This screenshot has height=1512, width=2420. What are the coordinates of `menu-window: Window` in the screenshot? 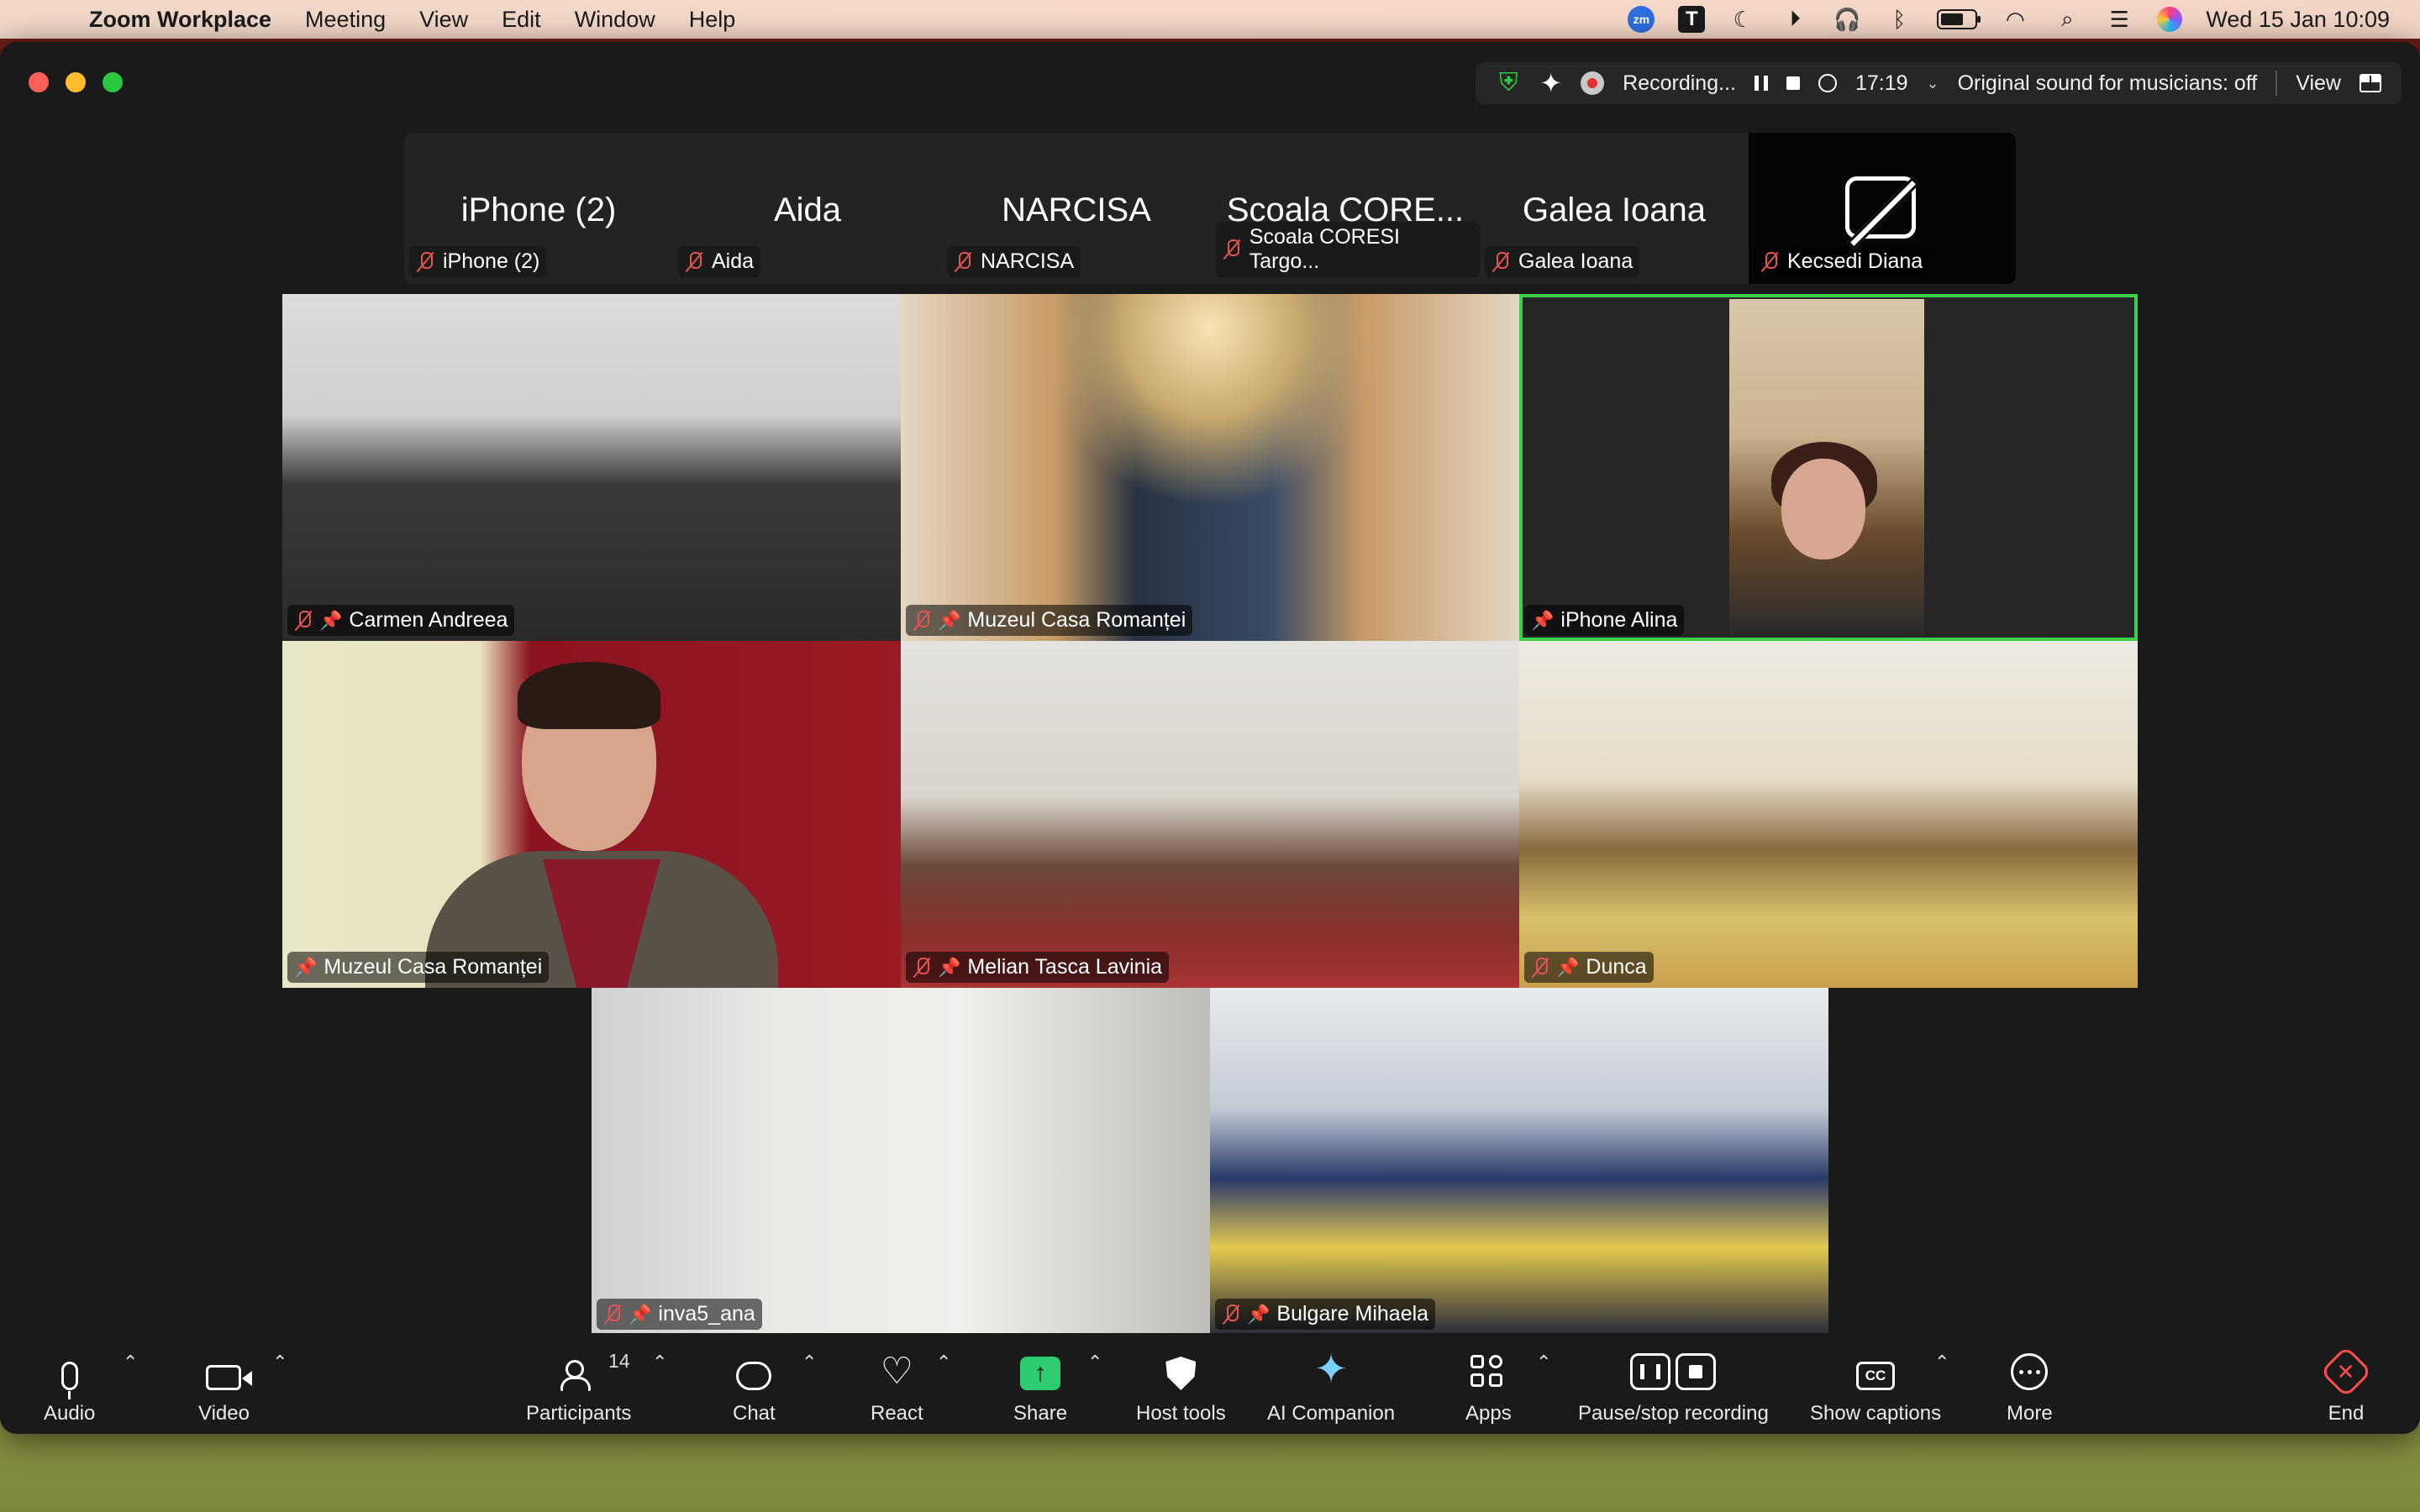 It's located at (615, 20).